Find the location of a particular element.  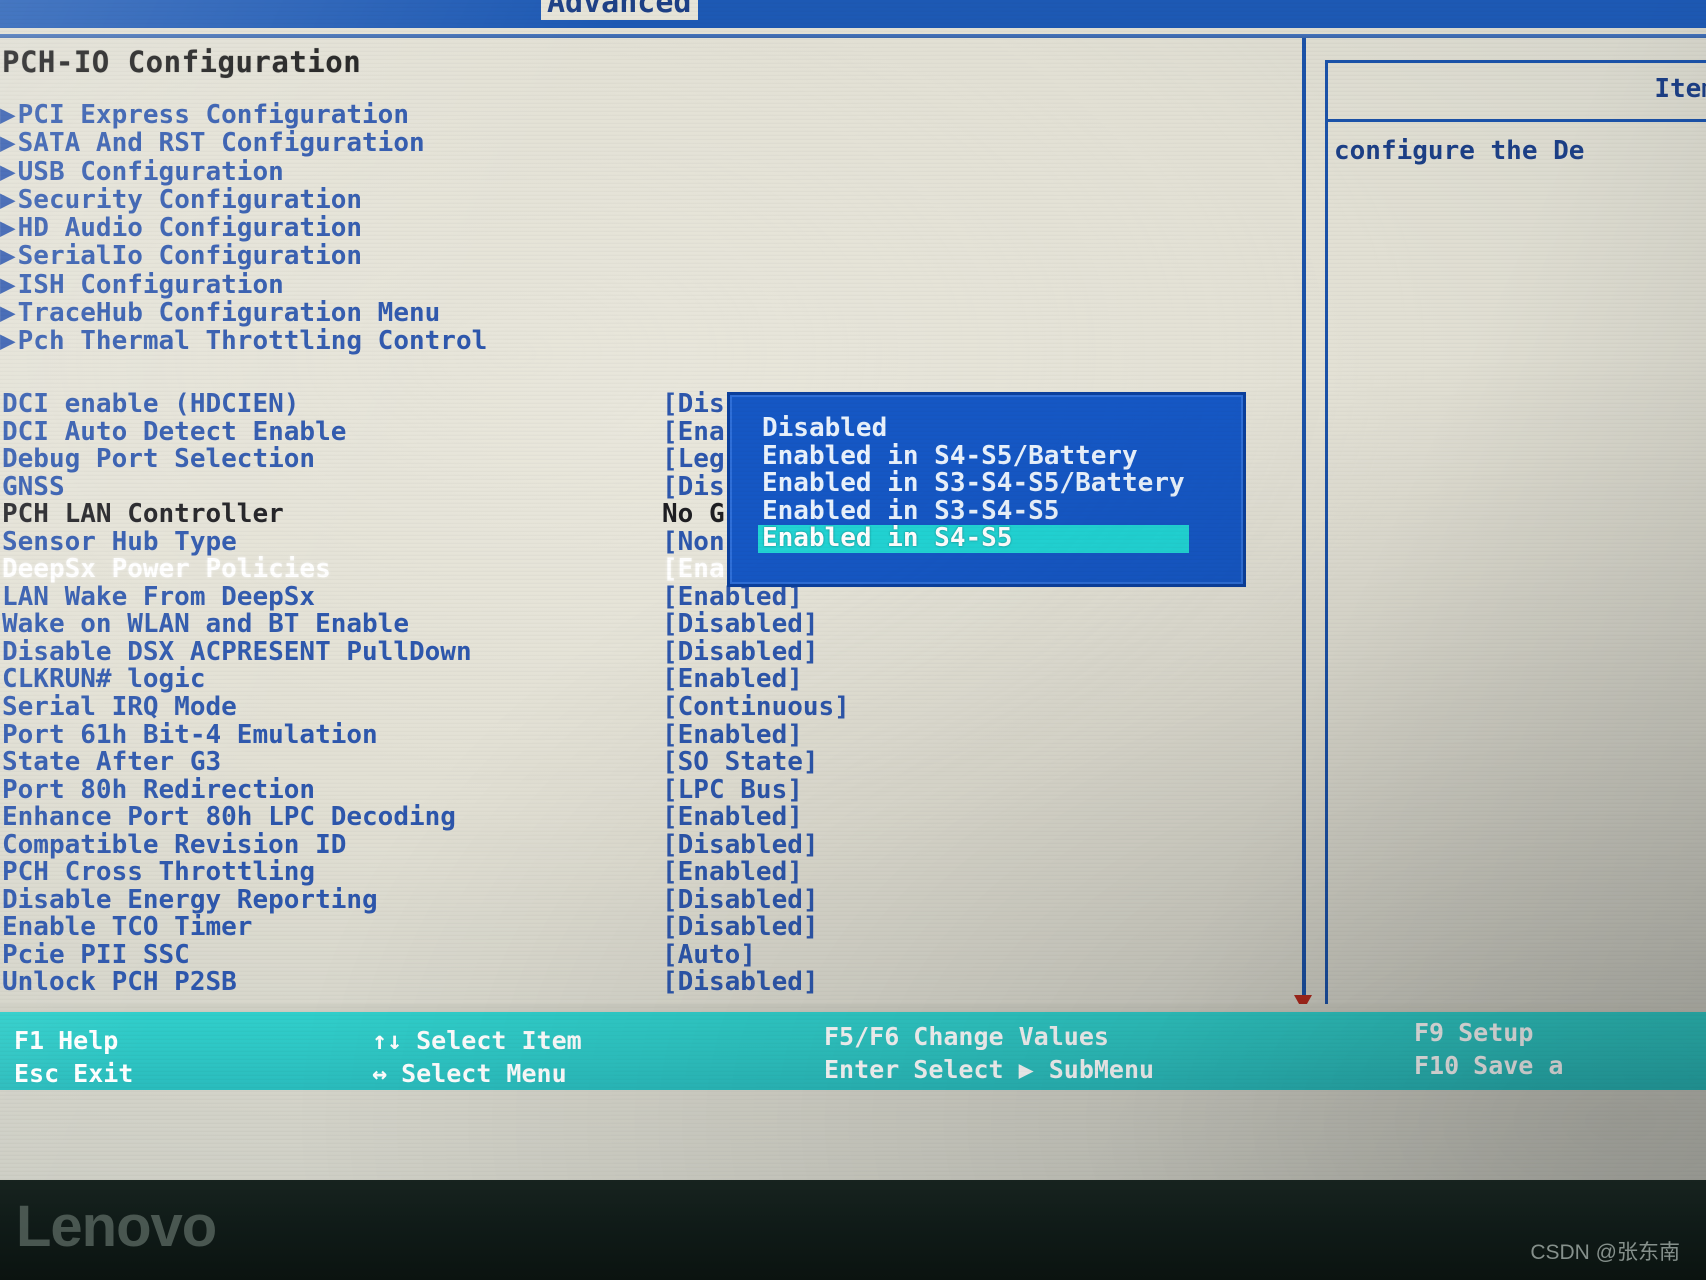

submenu-item-label: SATA And RST Configuration is located at coordinates (221, 143).